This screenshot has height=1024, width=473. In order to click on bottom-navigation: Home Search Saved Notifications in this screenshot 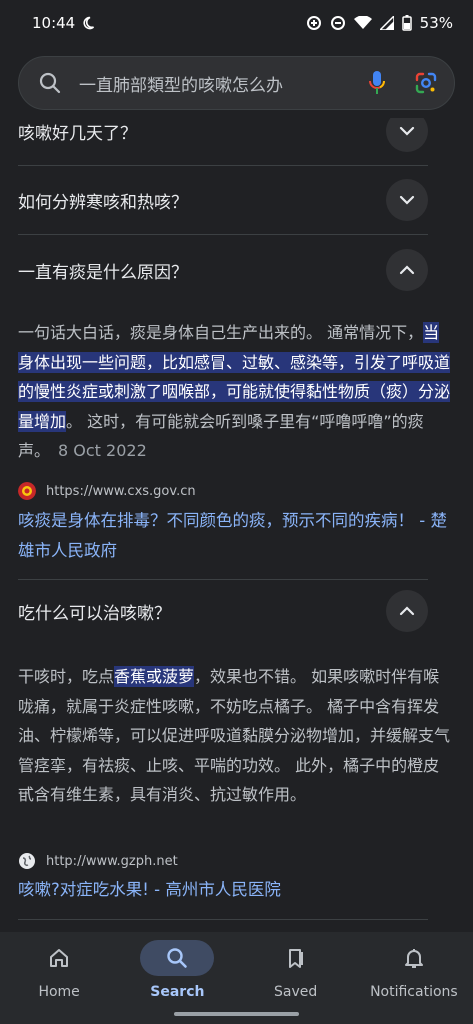, I will do `click(236, 978)`.